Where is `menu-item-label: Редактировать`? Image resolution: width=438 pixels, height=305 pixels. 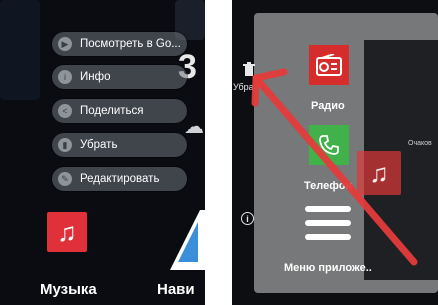
menu-item-label: Редактировать is located at coordinates (120, 179).